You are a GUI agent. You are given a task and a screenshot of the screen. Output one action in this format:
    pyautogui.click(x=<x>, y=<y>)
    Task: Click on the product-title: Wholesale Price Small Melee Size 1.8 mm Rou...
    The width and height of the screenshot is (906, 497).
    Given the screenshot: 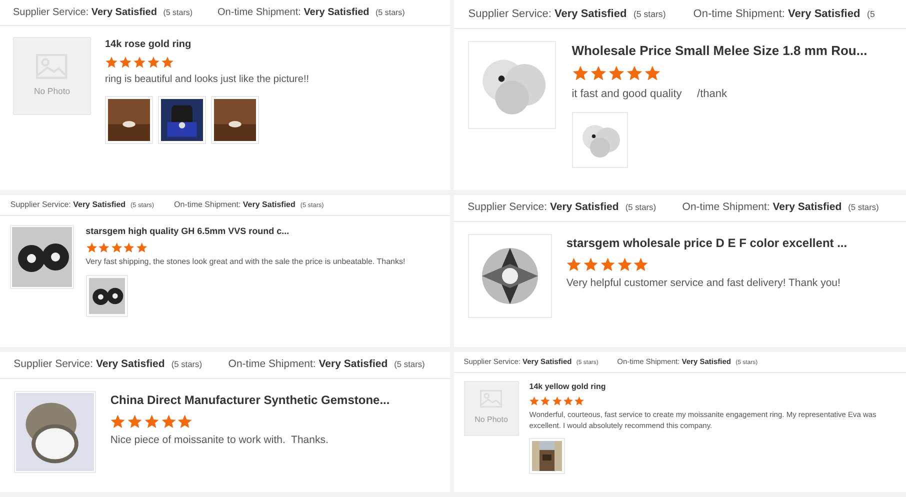 What is the action you would take?
    pyautogui.click(x=720, y=51)
    